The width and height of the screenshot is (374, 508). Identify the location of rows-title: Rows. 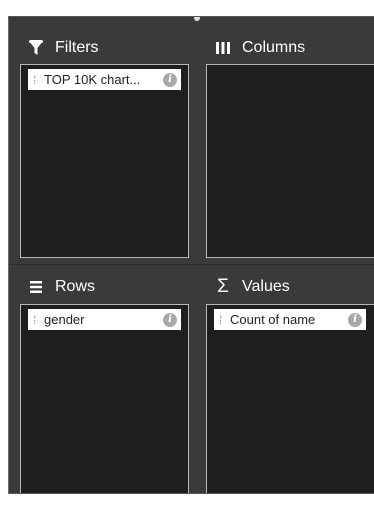
(75, 286).